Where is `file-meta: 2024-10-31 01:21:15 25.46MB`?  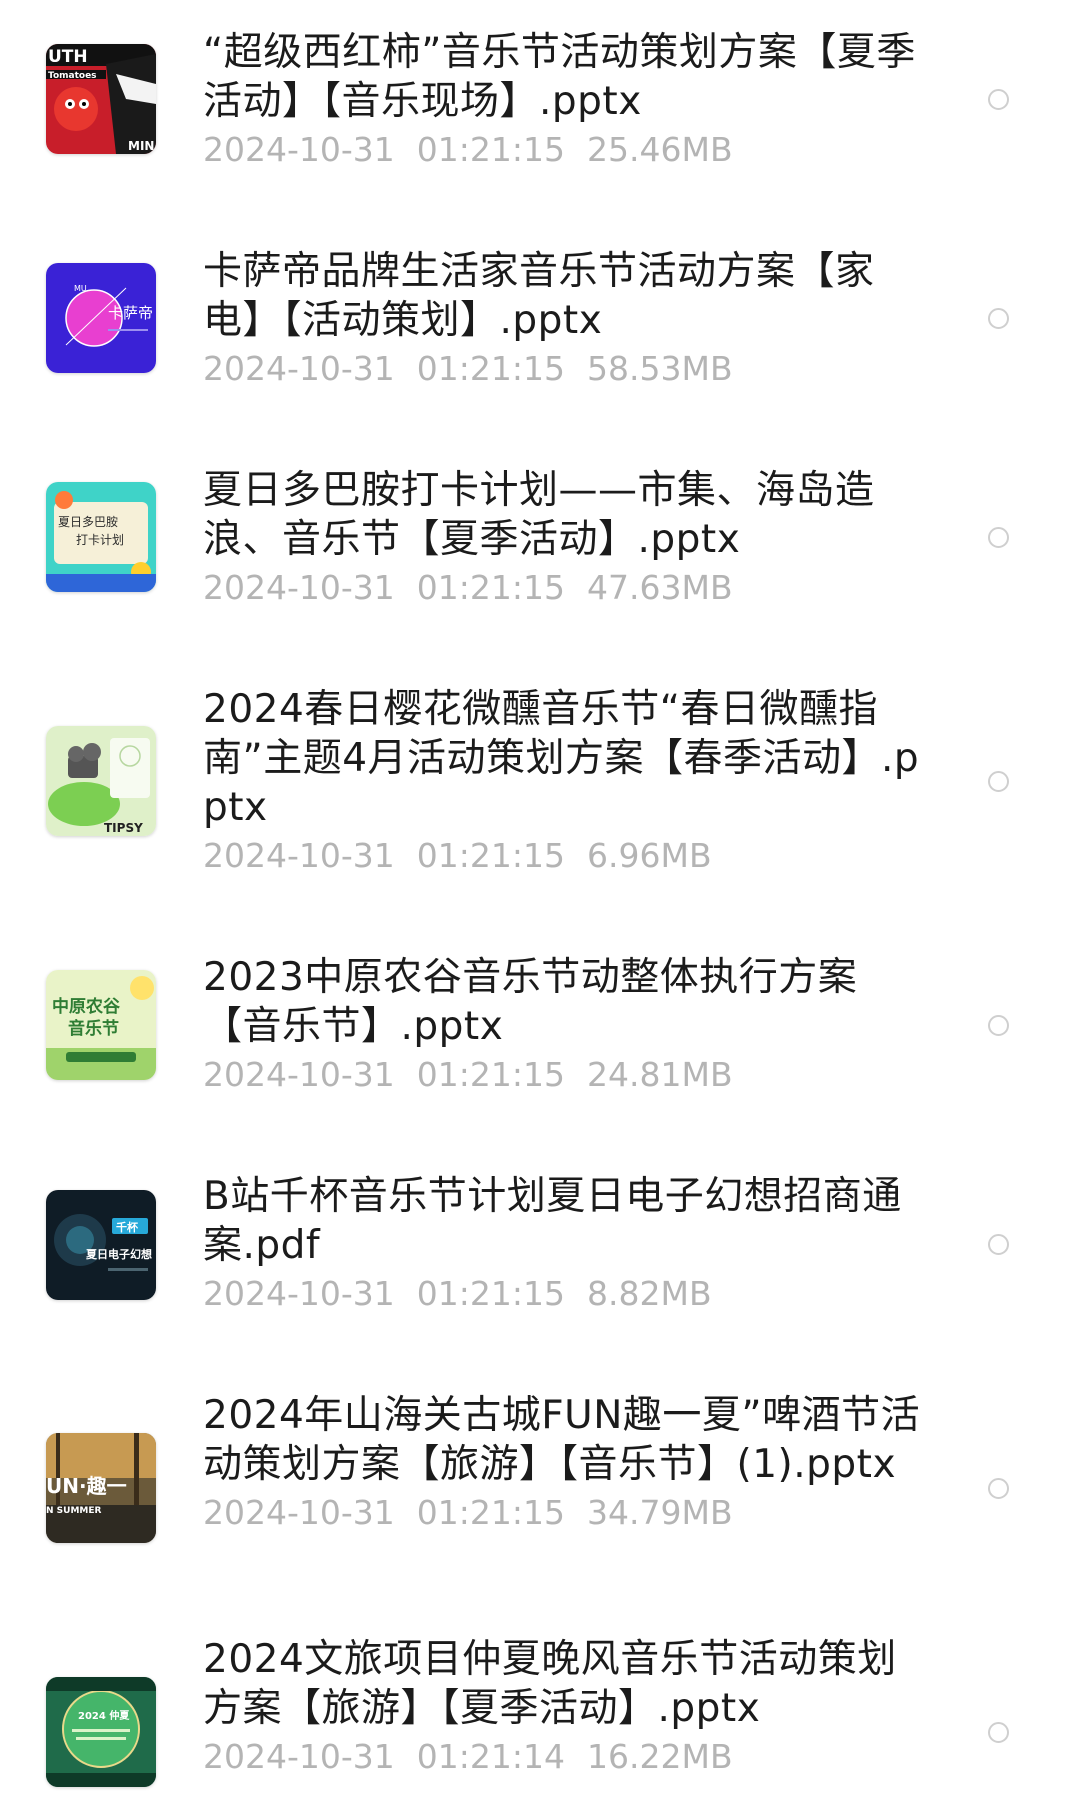 file-meta: 2024-10-31 01:21:15 25.46MB is located at coordinates (563, 150).